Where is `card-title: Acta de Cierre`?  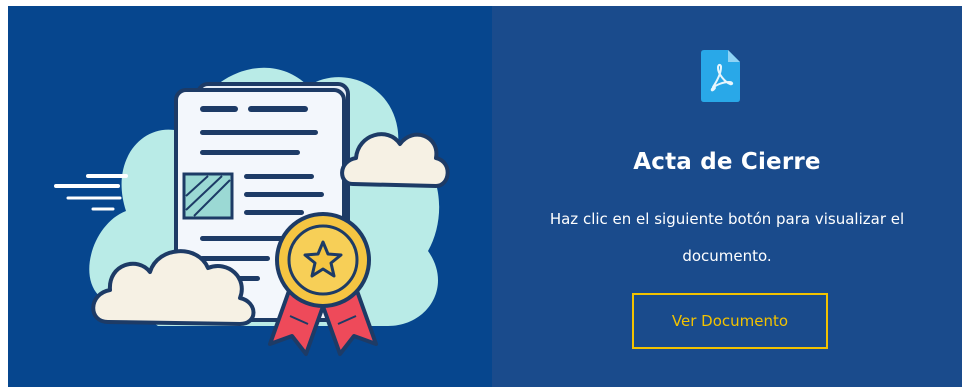 card-title: Acta de Cierre is located at coordinates (727, 162).